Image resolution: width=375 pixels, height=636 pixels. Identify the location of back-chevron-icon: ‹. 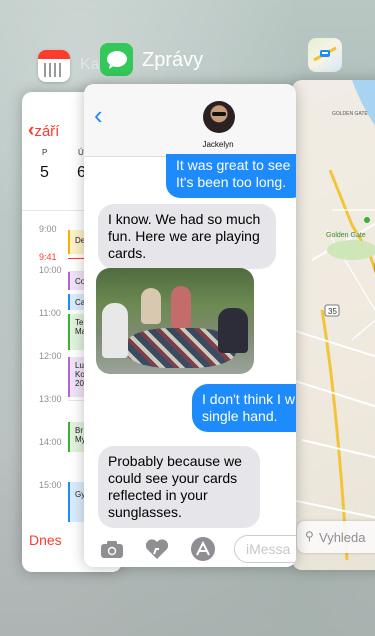
(98, 115).